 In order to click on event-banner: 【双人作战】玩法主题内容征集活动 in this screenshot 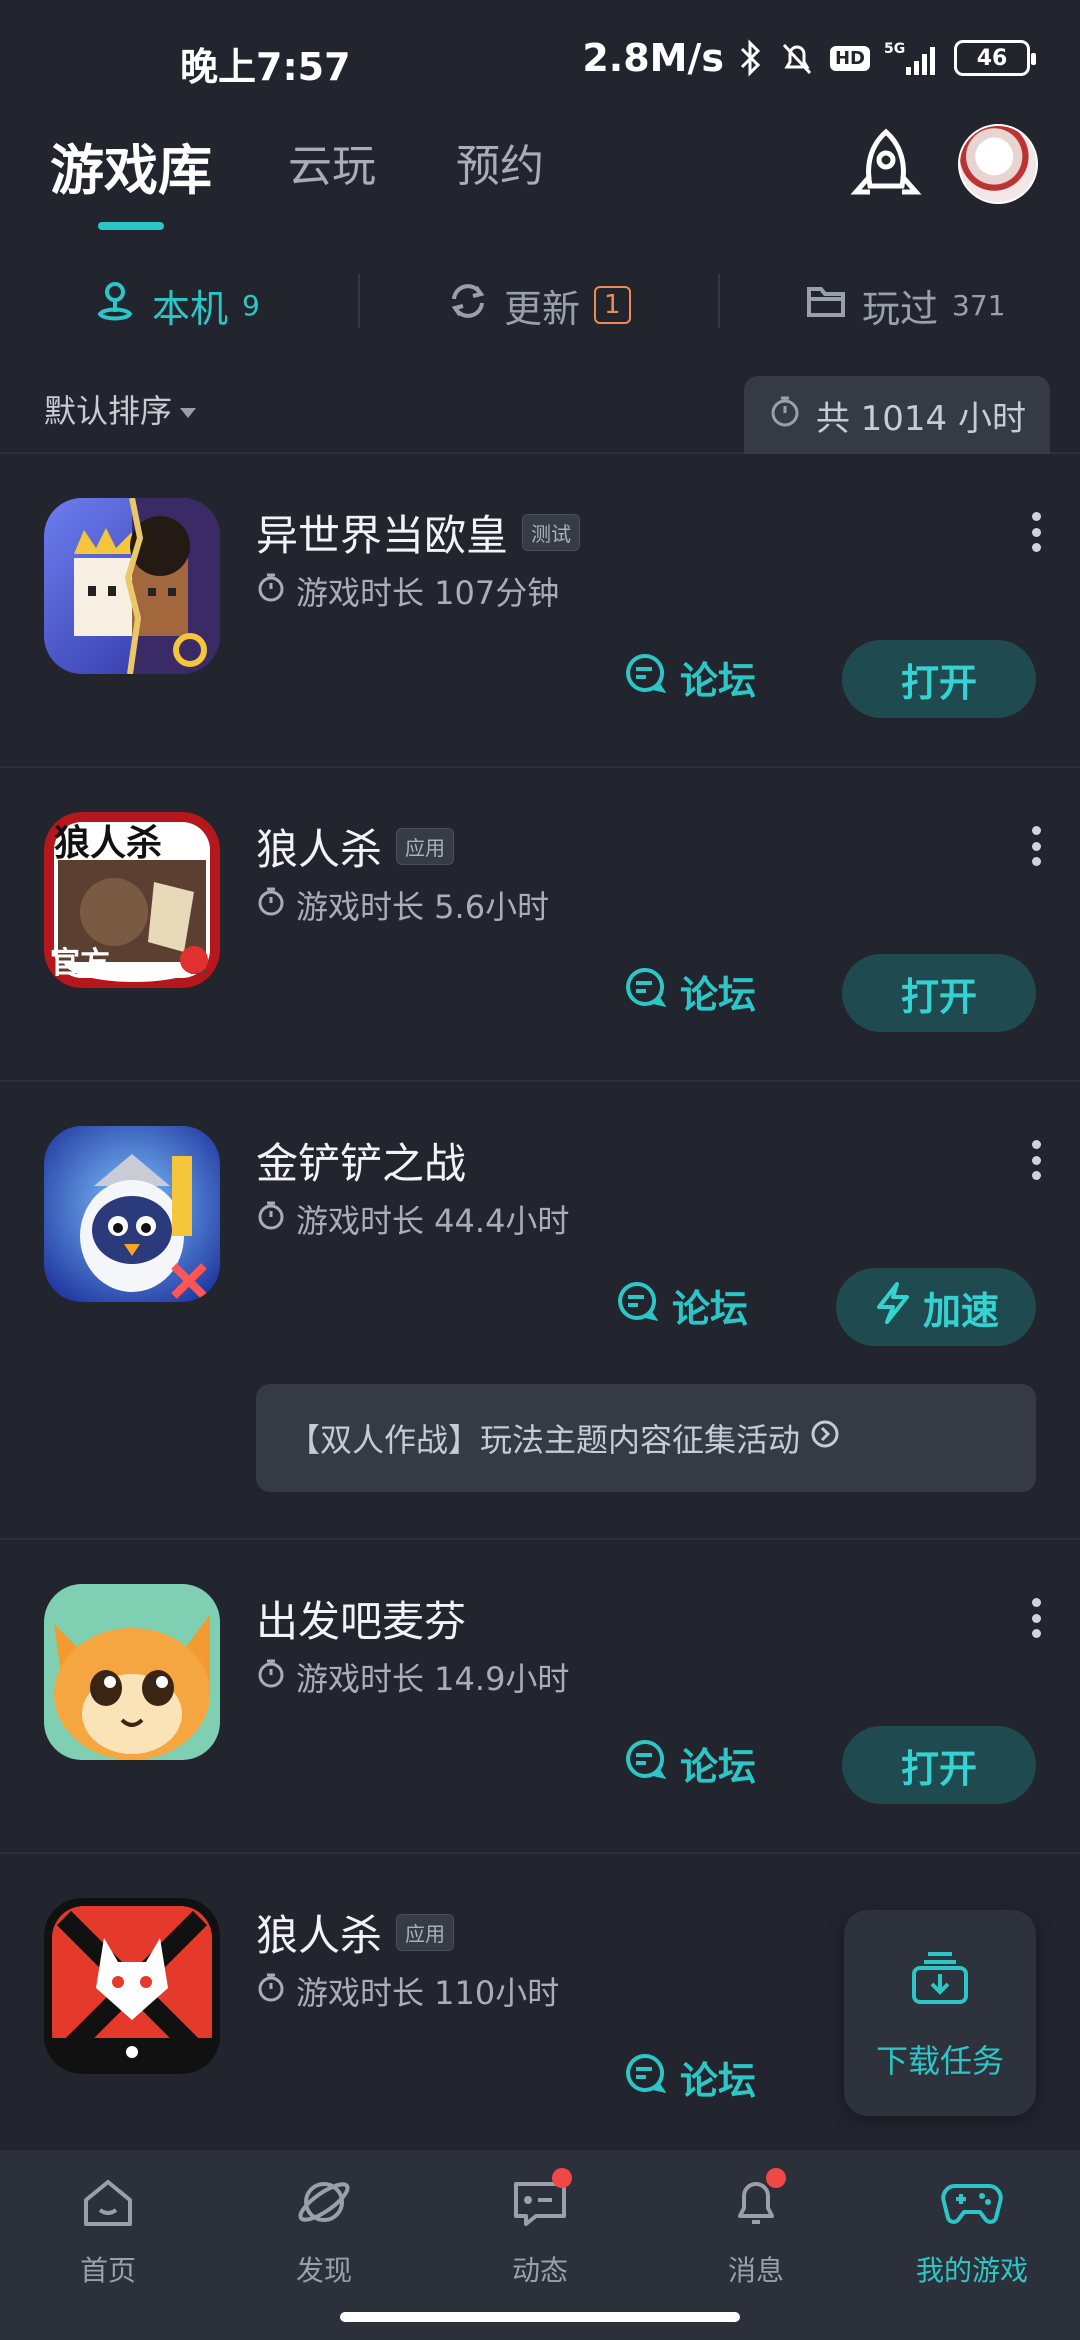, I will do `click(646, 1438)`.